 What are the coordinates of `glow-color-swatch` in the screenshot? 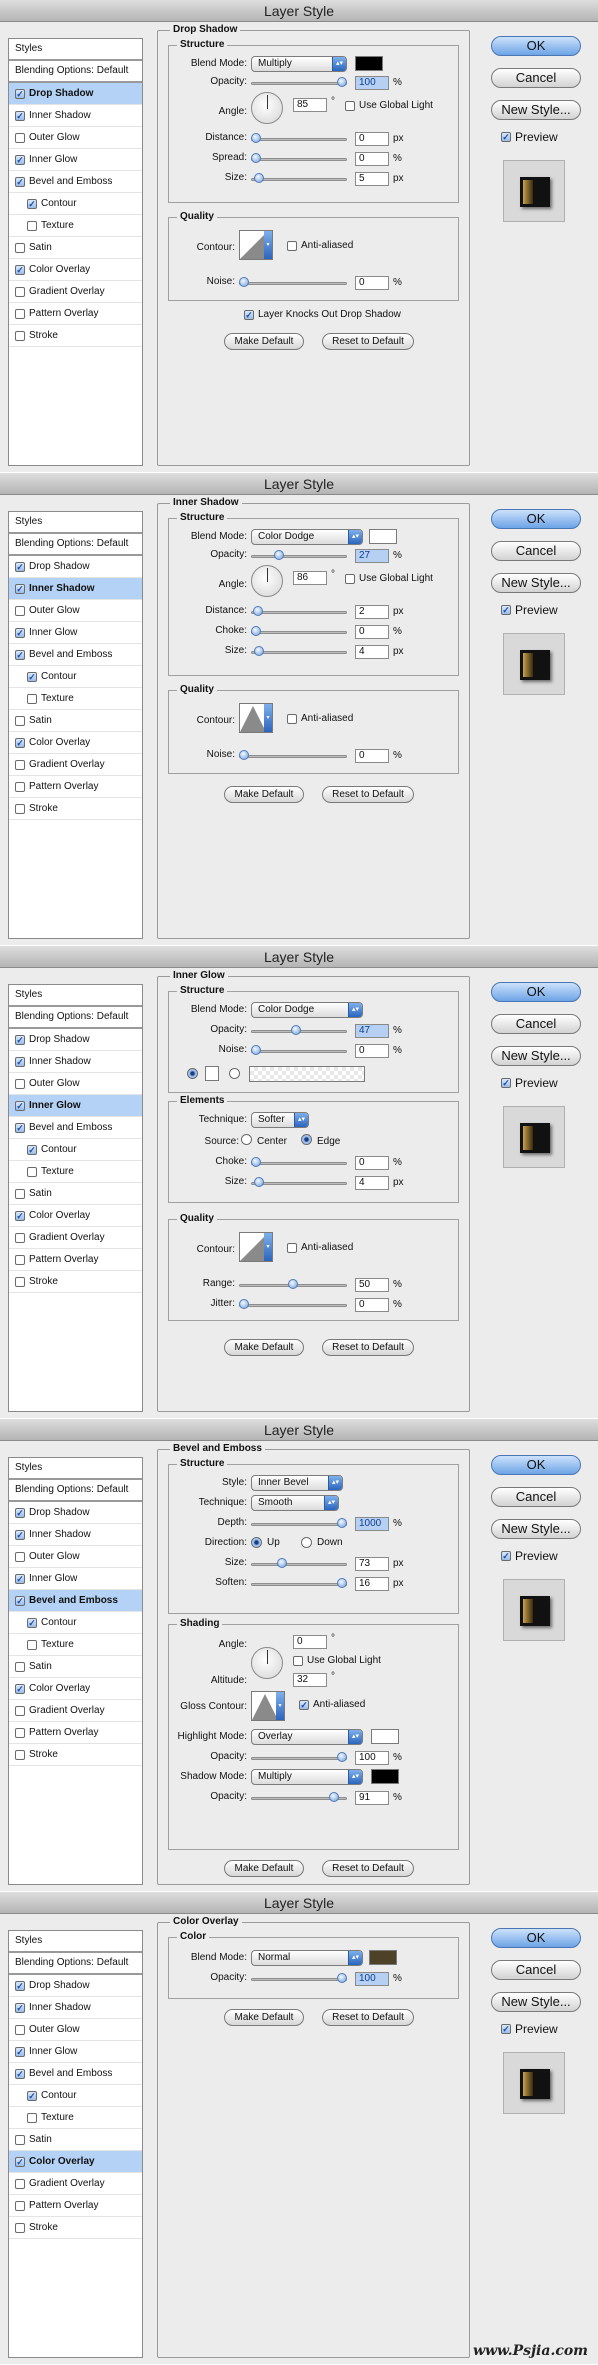 It's located at (212, 1073).